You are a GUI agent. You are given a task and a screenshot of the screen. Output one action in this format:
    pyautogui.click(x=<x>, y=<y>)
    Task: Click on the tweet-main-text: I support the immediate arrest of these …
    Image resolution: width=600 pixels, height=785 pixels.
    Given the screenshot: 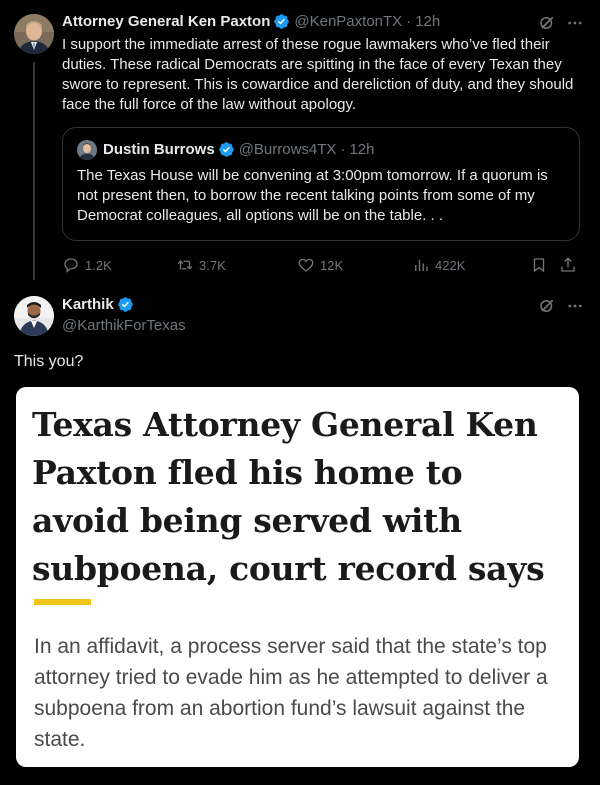 What is the action you would take?
    pyautogui.click(x=318, y=74)
    